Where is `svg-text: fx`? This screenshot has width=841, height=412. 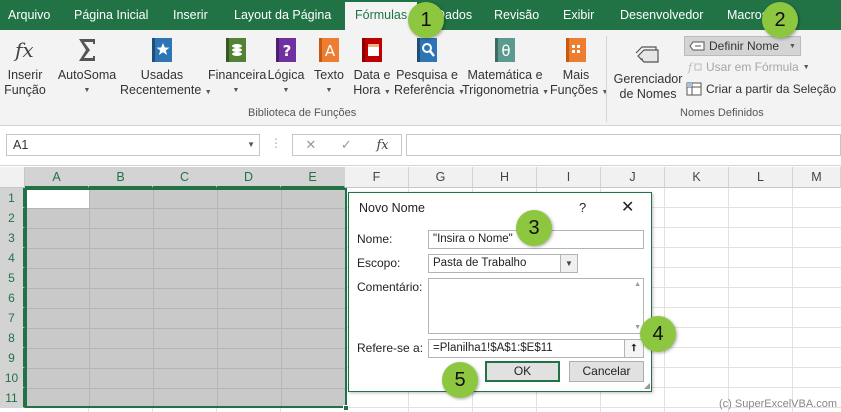
svg-text: fx is located at coordinates (23, 50).